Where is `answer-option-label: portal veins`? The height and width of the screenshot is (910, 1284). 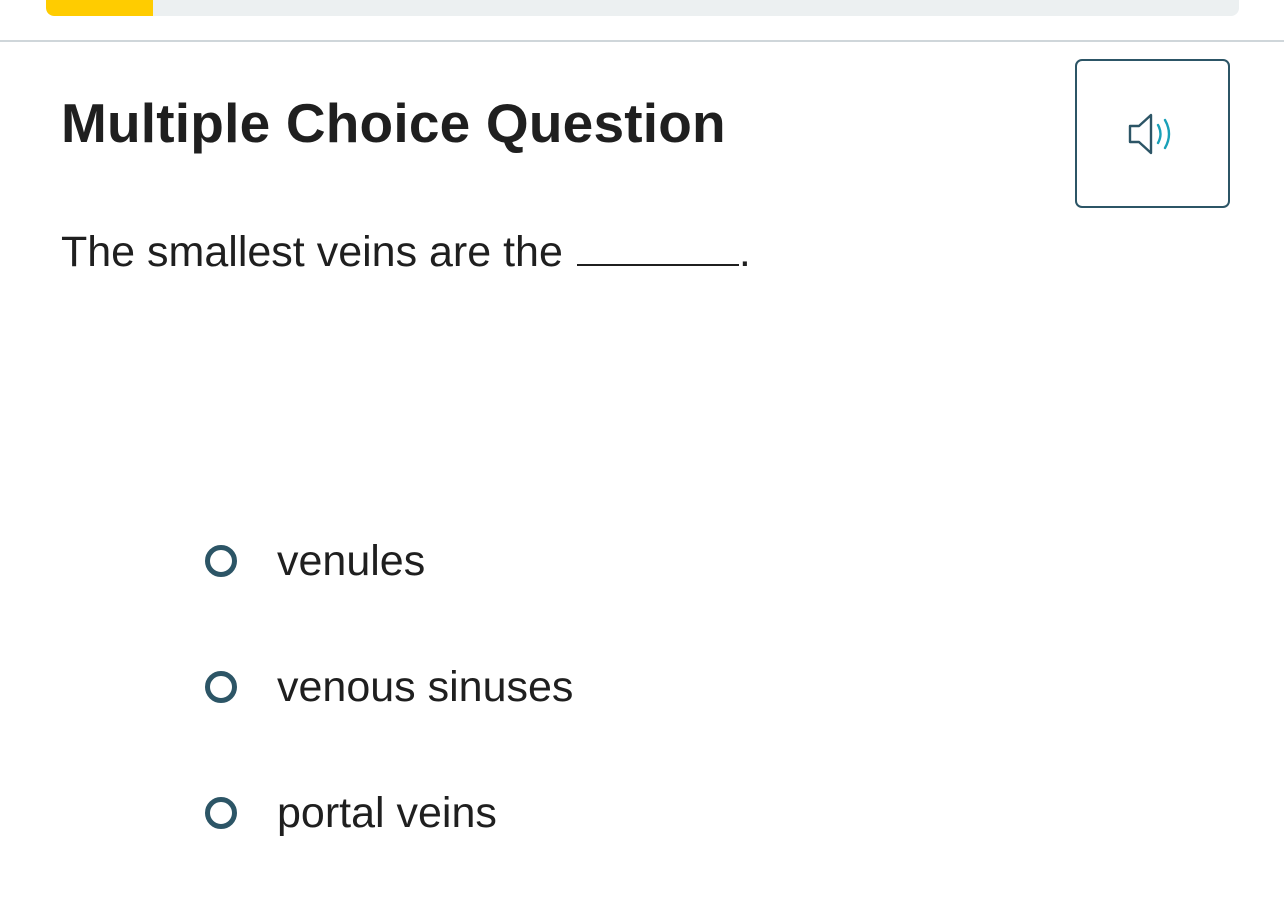 answer-option-label: portal veins is located at coordinates (387, 813).